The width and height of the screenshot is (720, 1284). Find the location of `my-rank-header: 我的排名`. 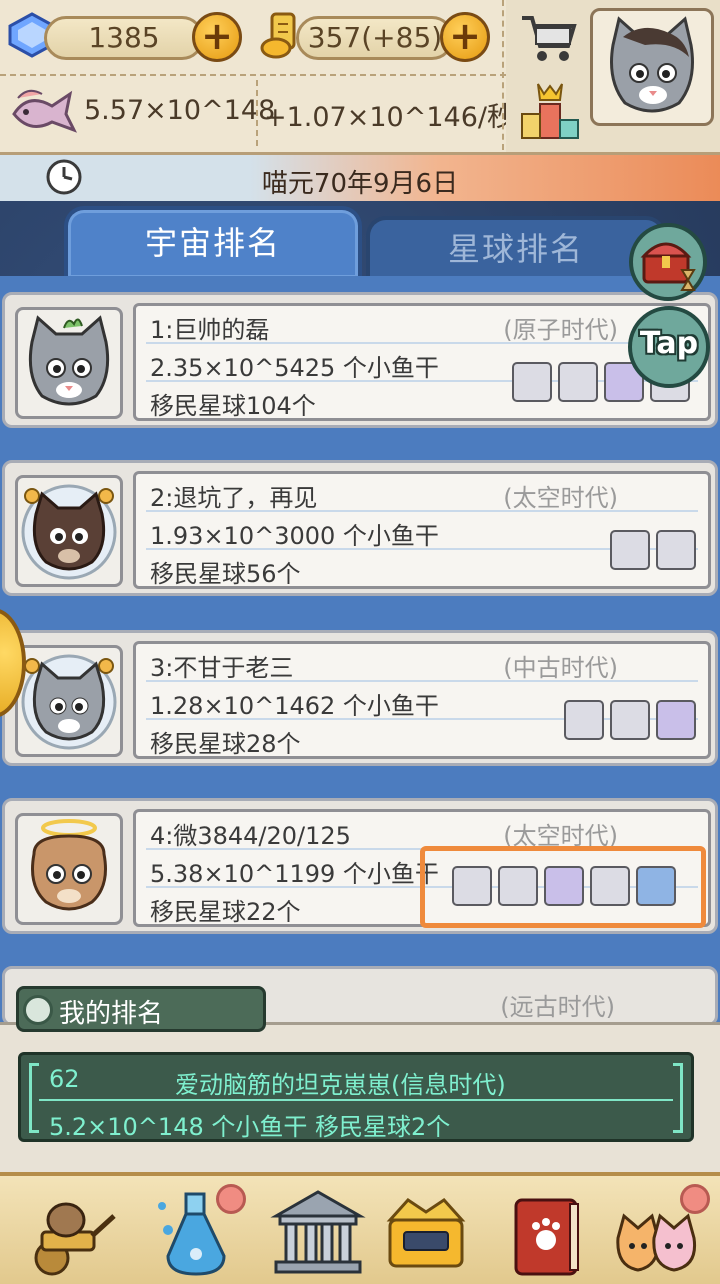

my-rank-header: 我的排名 is located at coordinates (141, 1009).